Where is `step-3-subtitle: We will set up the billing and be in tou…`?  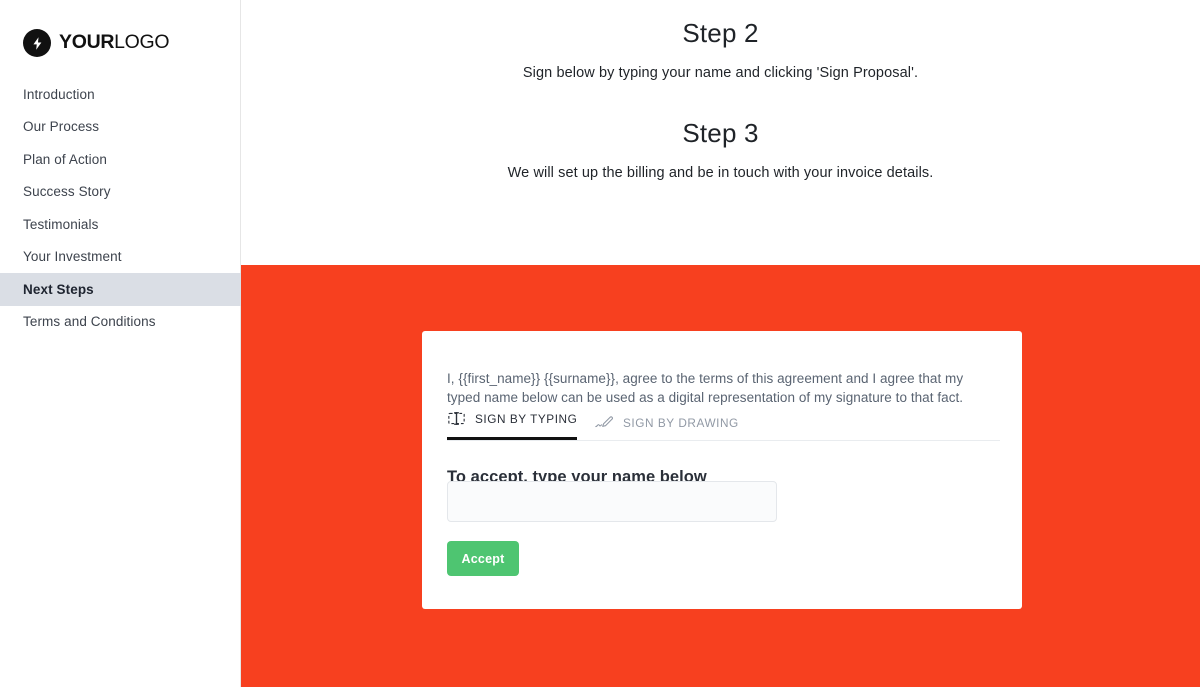 step-3-subtitle: We will set up the billing and be in tou… is located at coordinates (720, 173).